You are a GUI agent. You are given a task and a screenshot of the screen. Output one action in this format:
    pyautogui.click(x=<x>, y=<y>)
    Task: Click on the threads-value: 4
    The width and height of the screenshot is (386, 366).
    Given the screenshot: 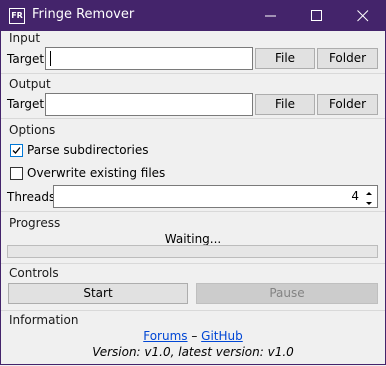 What is the action you would take?
    pyautogui.click(x=355, y=196)
    